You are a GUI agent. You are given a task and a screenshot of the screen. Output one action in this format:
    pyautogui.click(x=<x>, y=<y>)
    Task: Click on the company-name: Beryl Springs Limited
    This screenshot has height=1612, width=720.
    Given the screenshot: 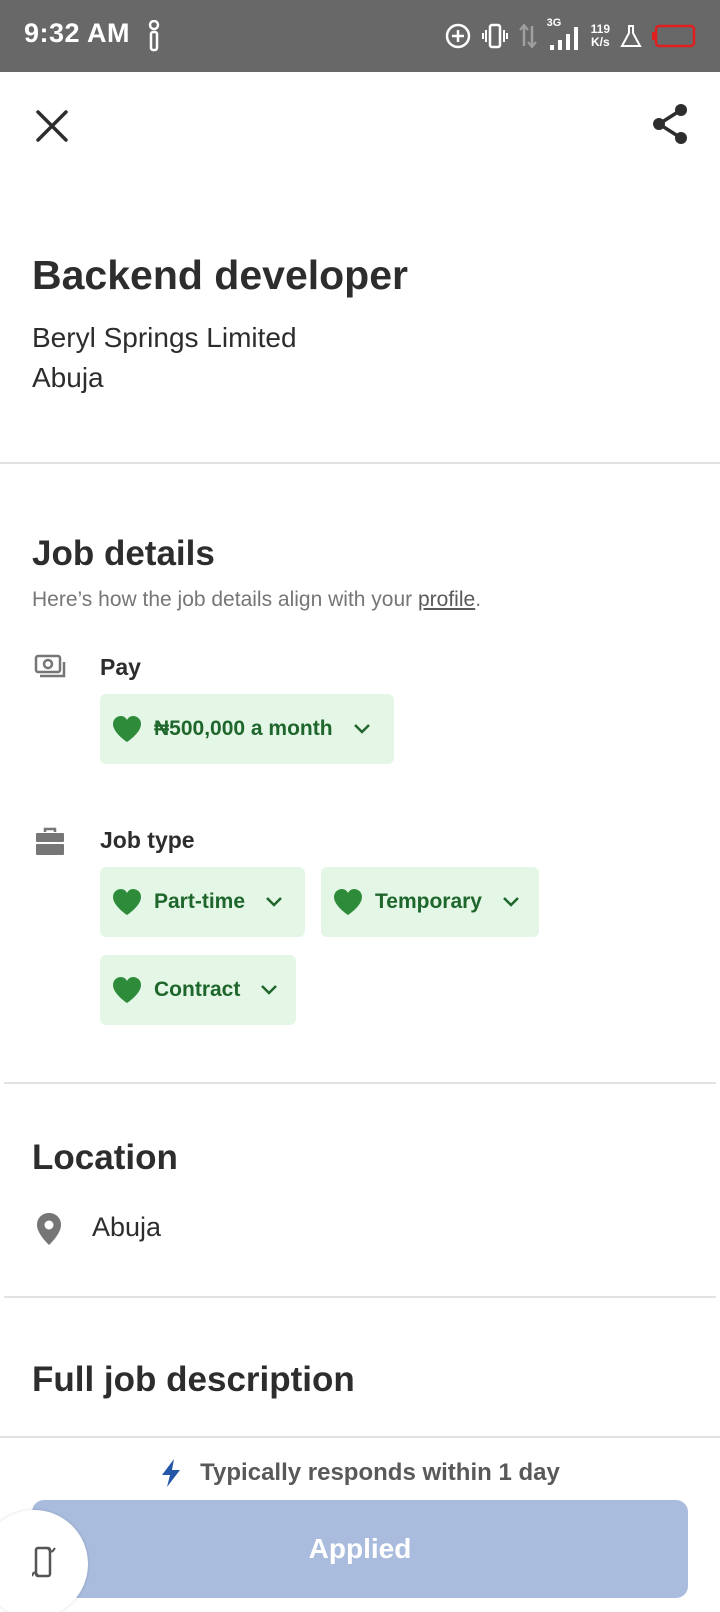 What is the action you would take?
    pyautogui.click(x=164, y=338)
    